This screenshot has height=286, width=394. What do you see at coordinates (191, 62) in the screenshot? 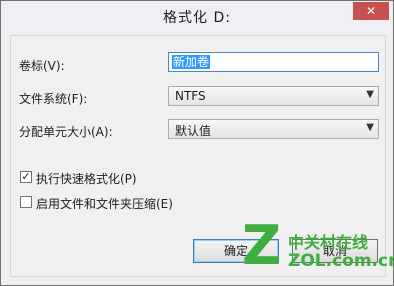
I see `volume-label-value: 新加卷` at bounding box center [191, 62].